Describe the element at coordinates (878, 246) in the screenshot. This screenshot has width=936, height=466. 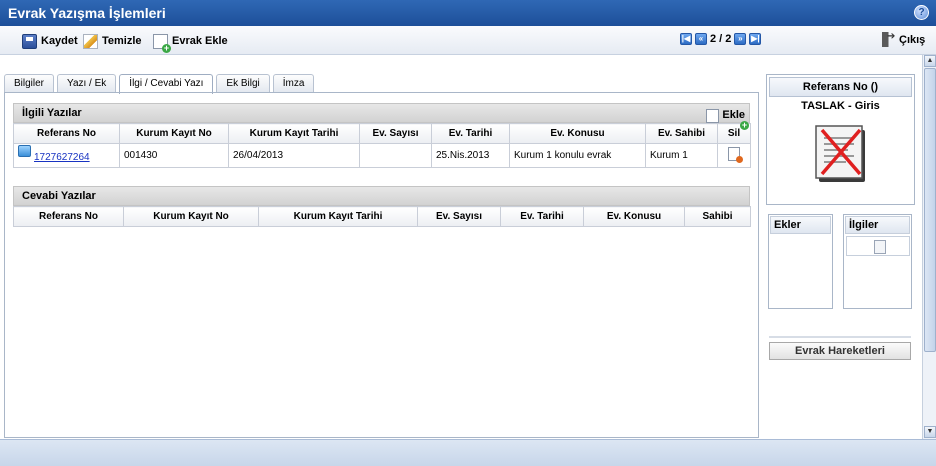
I see `search-icon` at that location.